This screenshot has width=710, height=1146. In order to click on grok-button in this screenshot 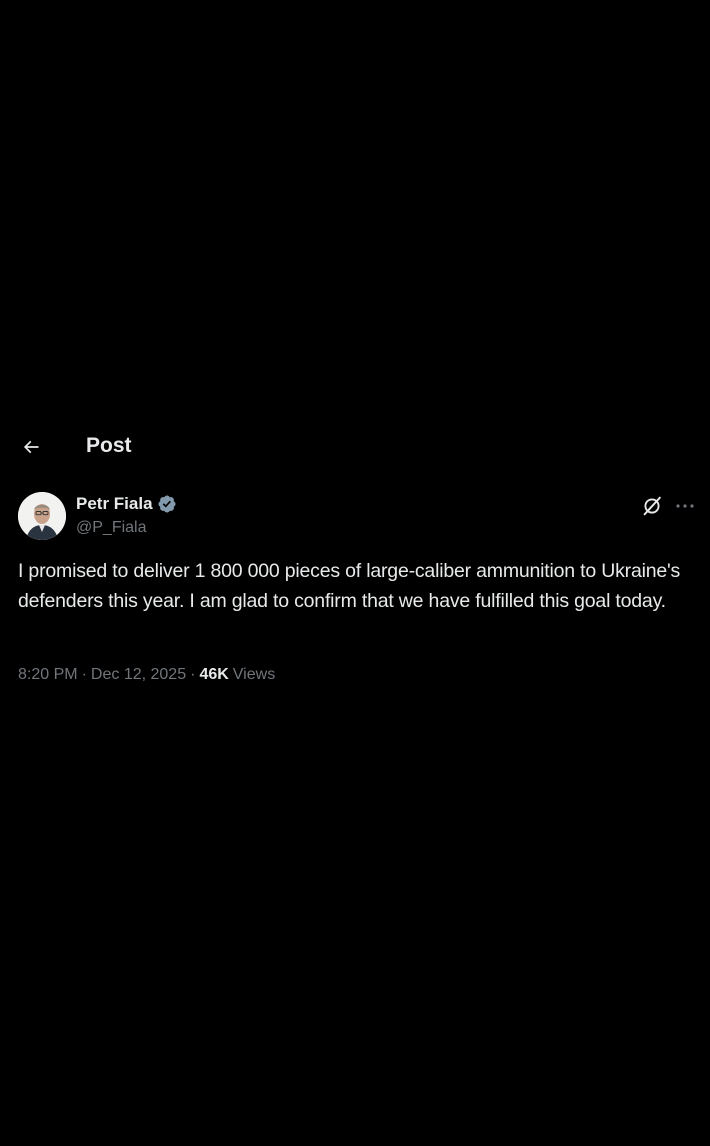, I will do `click(652, 506)`.